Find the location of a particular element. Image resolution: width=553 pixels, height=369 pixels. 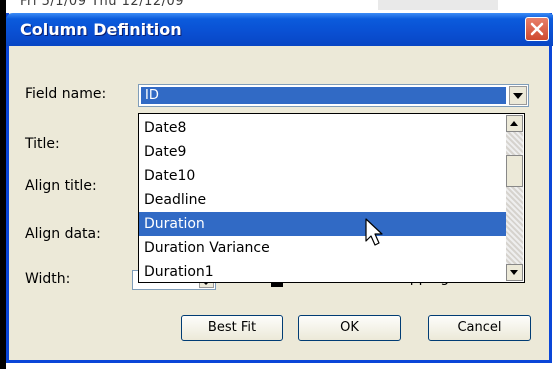

cancel-button: Cancel is located at coordinates (479, 328).